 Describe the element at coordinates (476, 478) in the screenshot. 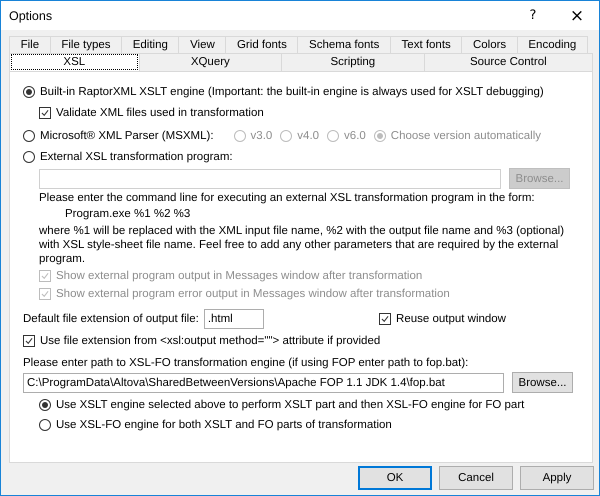

I see `dialog-button: Cancel` at that location.